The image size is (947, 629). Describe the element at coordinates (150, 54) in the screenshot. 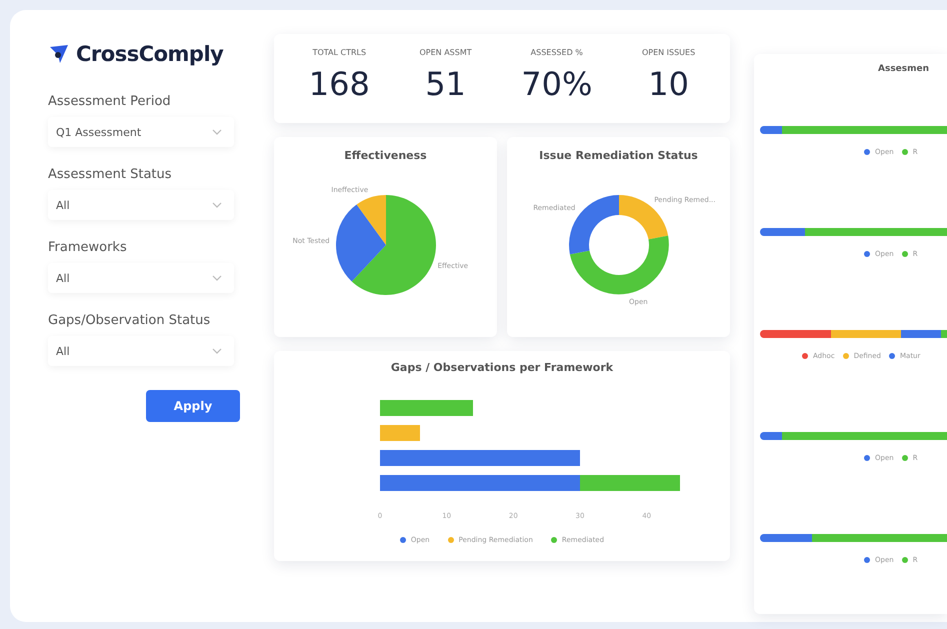

I see `brand-name: CrossComply` at that location.